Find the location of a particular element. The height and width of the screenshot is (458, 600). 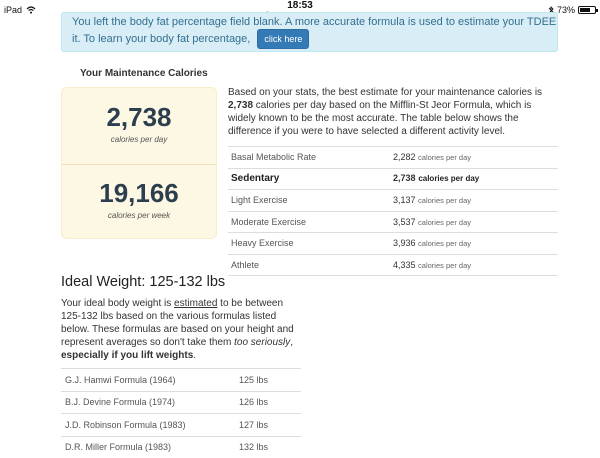

formula-name: D.R. Miller Formula (1983) is located at coordinates (148, 446).